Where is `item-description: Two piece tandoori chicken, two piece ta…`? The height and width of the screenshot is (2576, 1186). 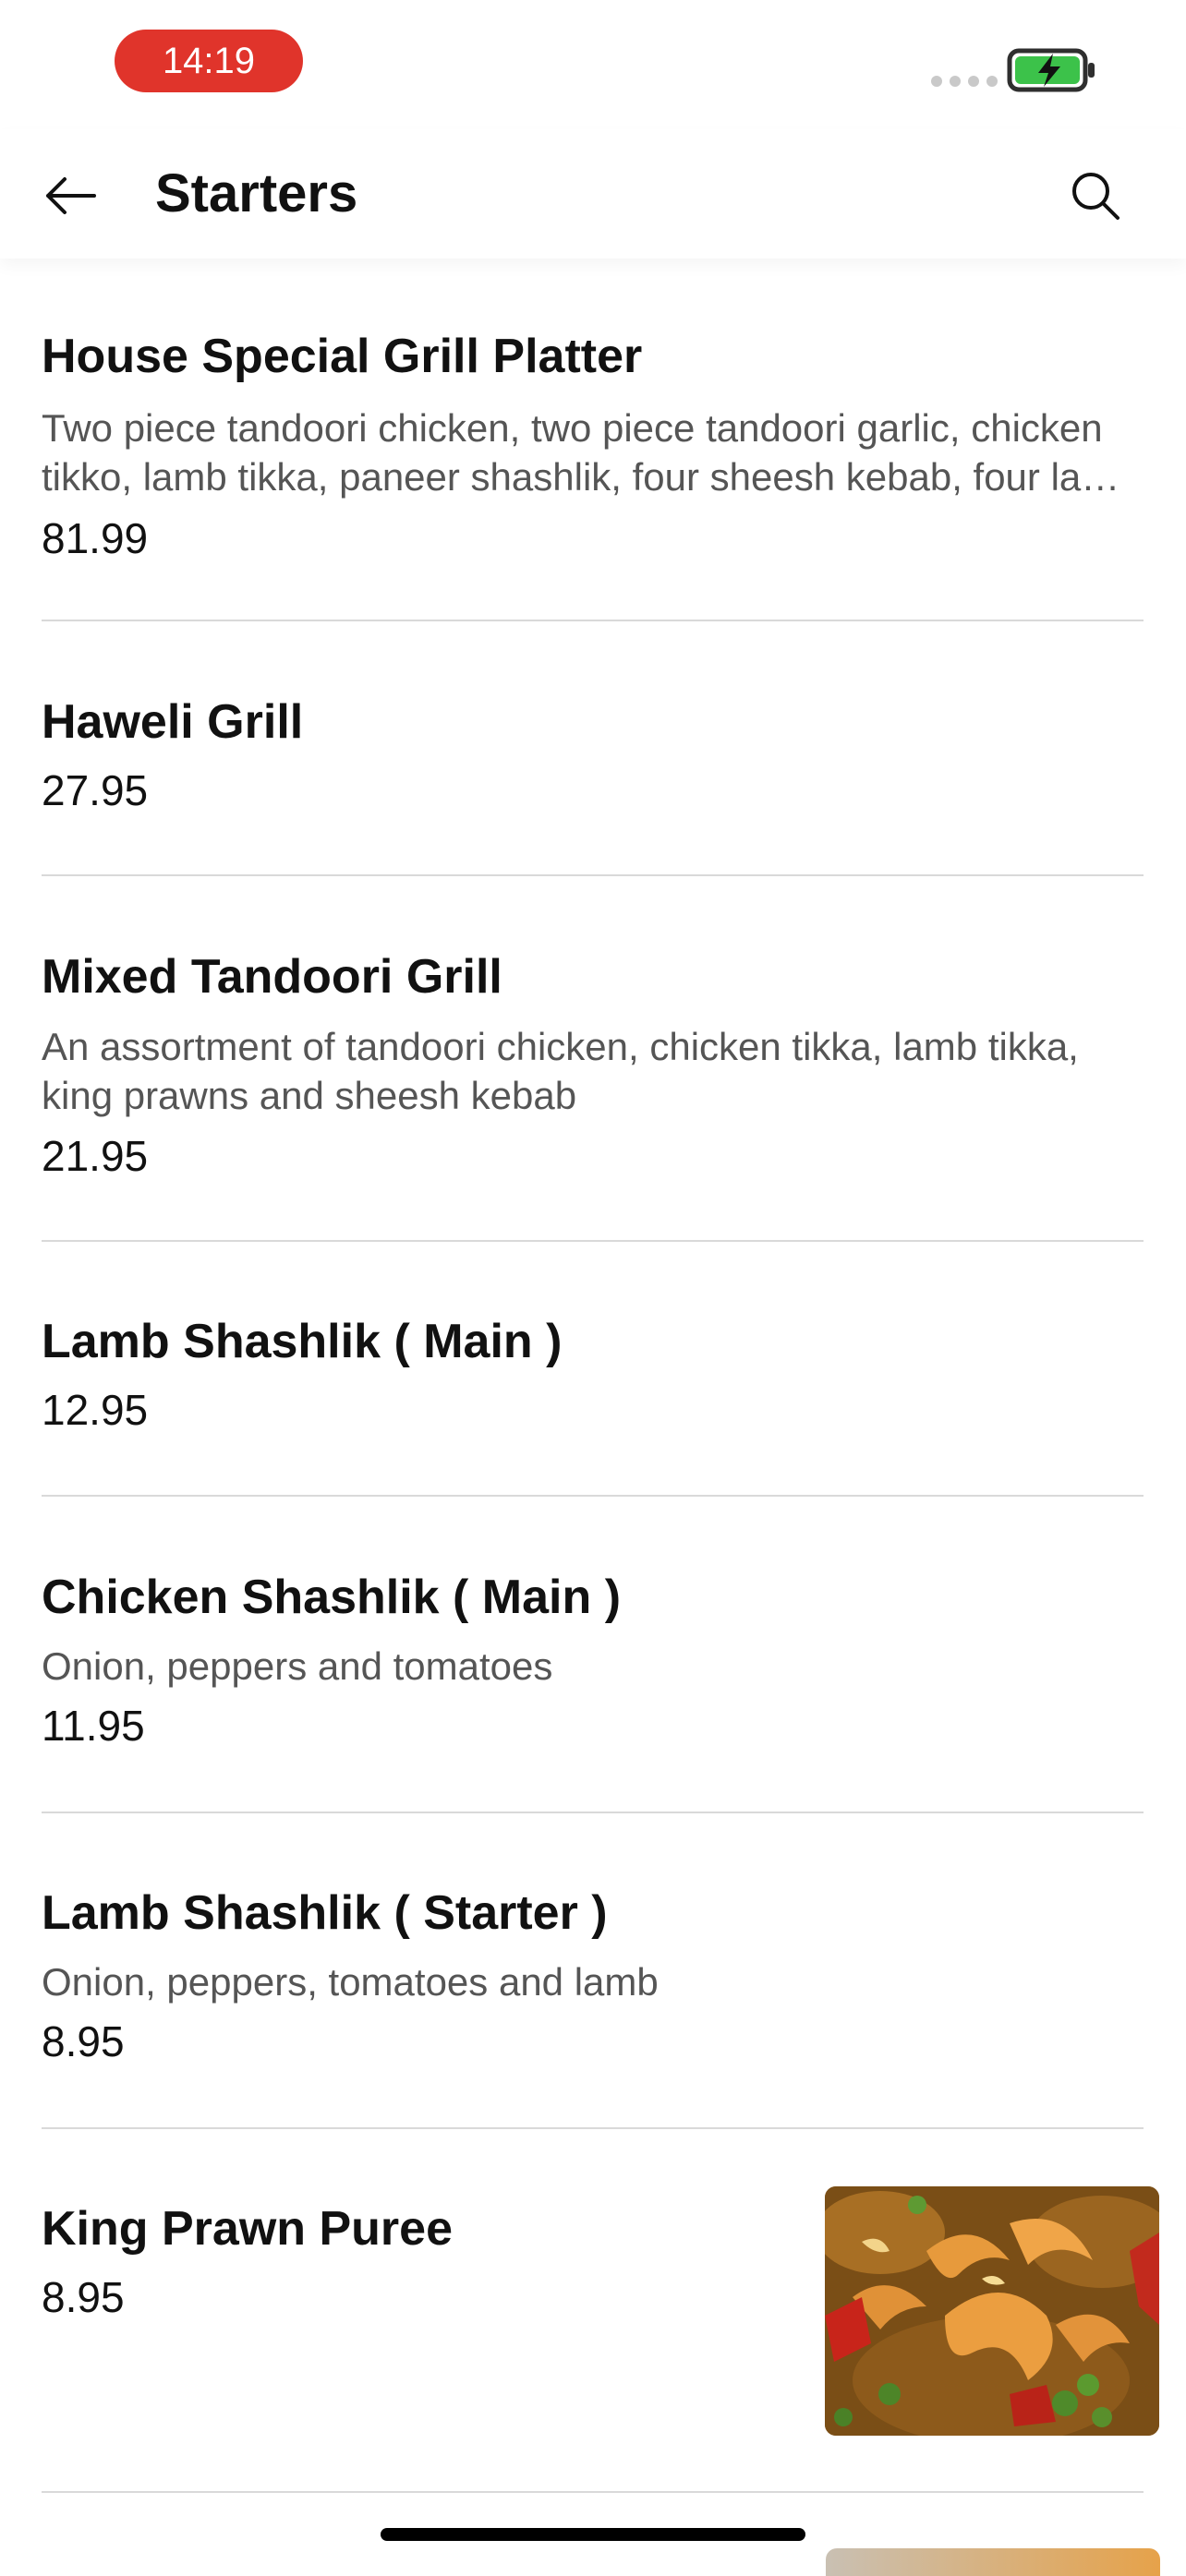
item-description: Two piece tandoori chicken, two piece ta… is located at coordinates (573, 428).